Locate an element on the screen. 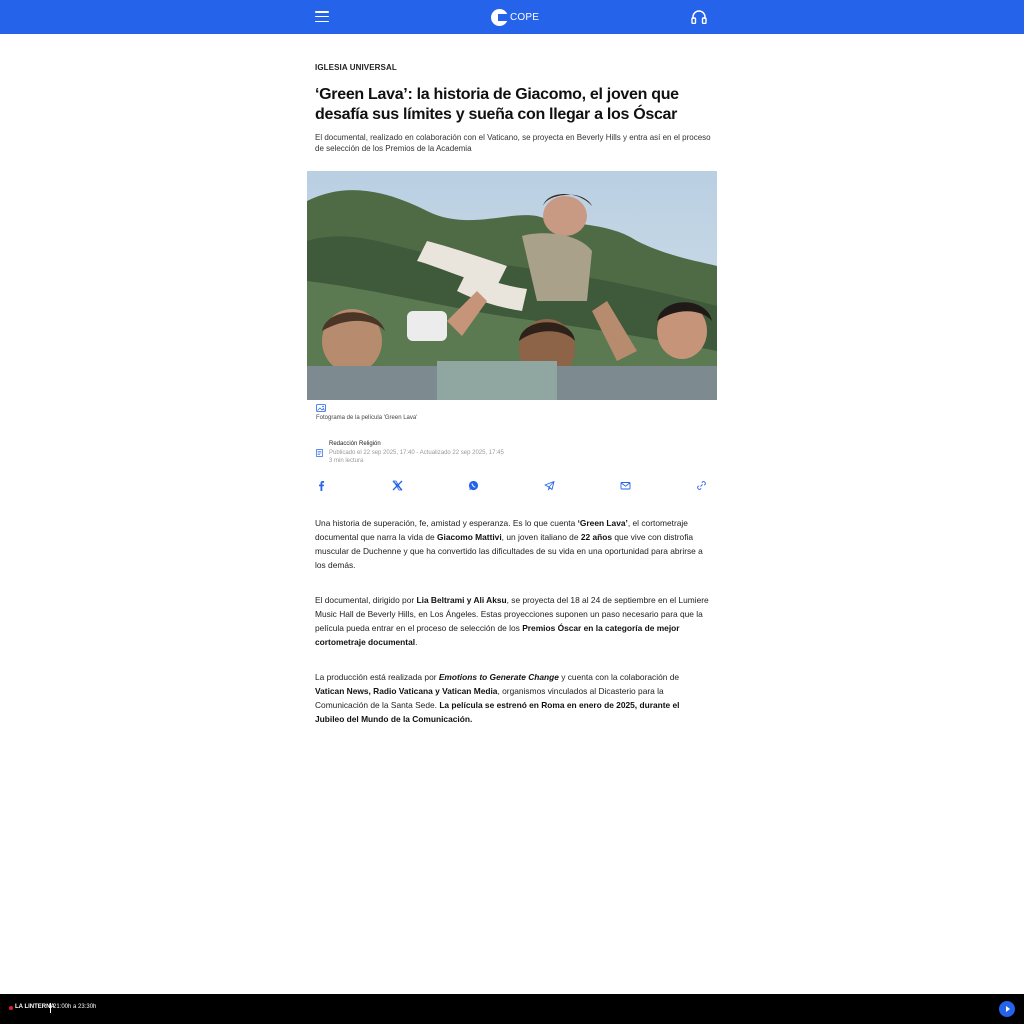 This screenshot has height=1024, width=1024. bold-text: Giacomo Mattivi is located at coordinates (469, 537).